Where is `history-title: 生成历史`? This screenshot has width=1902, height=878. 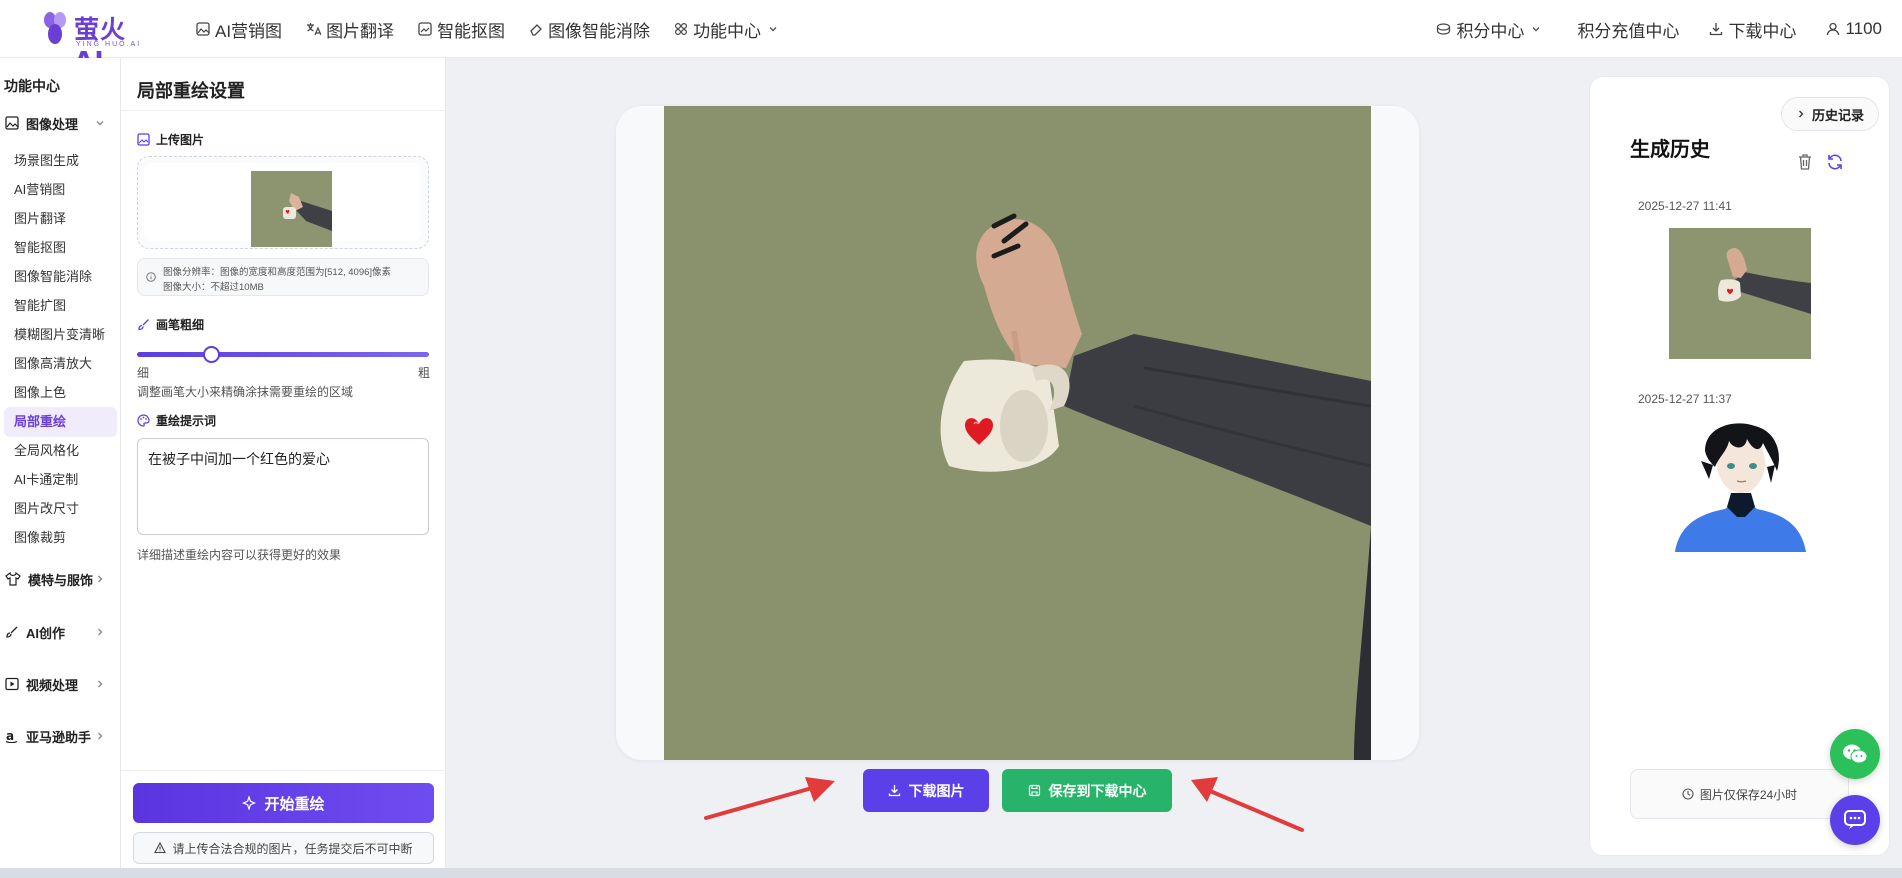 history-title: 生成历史 is located at coordinates (1670, 150).